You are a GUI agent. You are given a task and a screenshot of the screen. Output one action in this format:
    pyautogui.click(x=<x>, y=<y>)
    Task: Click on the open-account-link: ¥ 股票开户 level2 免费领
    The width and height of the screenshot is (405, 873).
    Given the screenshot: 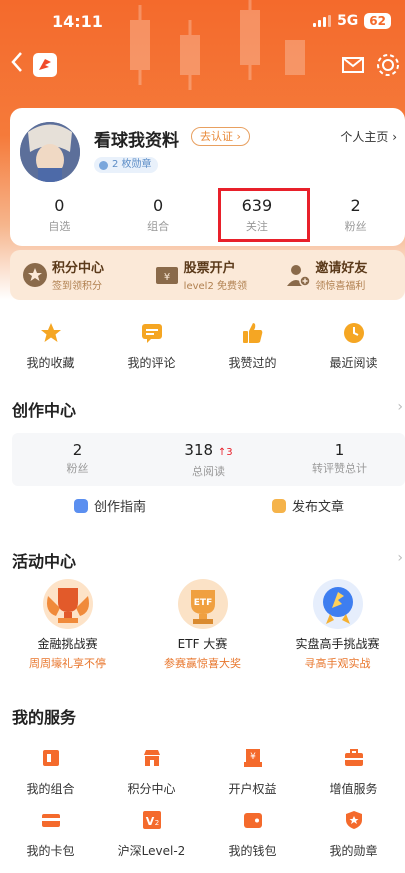 What is the action you would take?
    pyautogui.click(x=208, y=275)
    